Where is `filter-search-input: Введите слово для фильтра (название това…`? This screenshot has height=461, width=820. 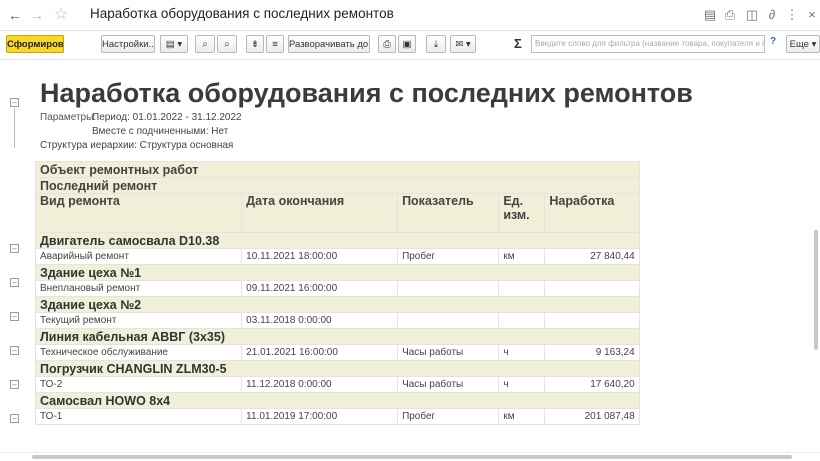
filter-search-input: Введите слово для фильтра (название това… is located at coordinates (648, 44).